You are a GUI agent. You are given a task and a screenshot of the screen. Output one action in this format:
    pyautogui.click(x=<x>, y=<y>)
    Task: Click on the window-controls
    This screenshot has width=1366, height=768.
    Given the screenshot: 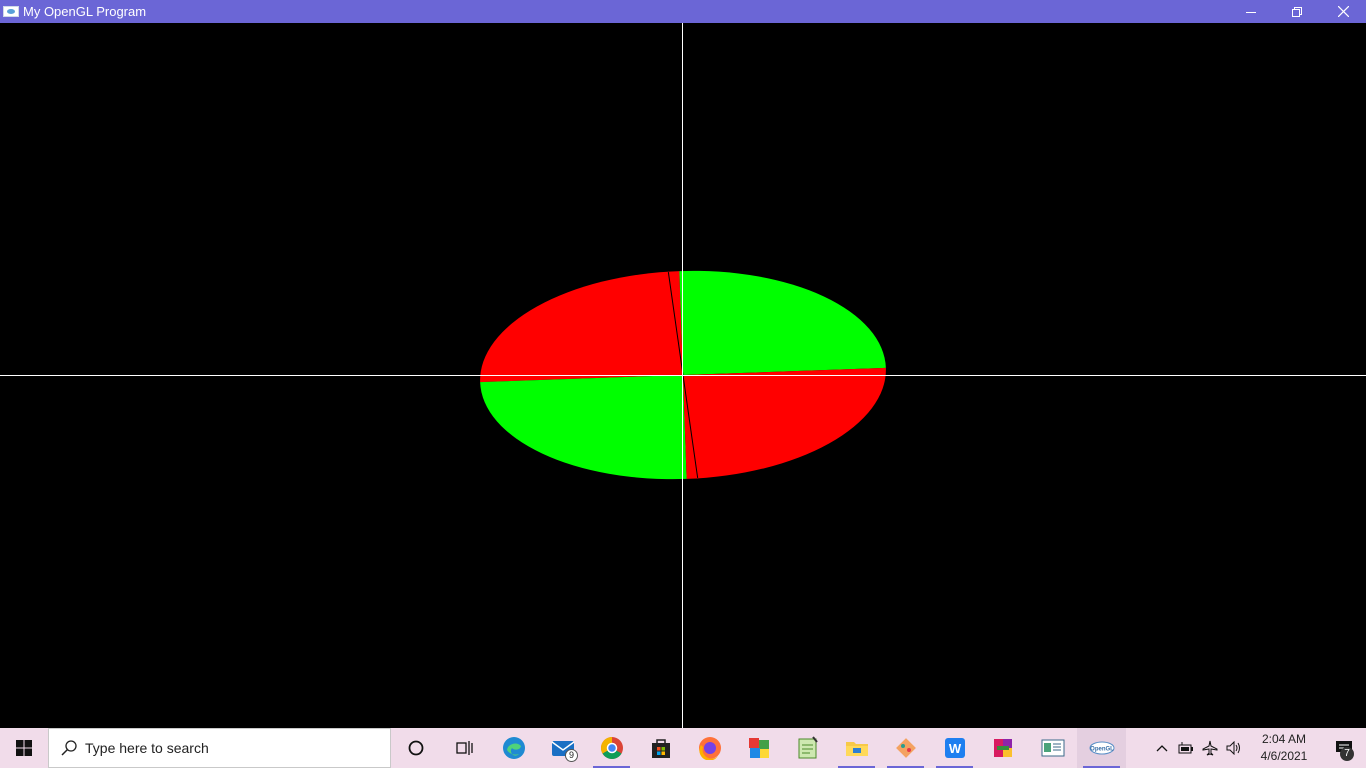 What is the action you would take?
    pyautogui.click(x=1297, y=11)
    